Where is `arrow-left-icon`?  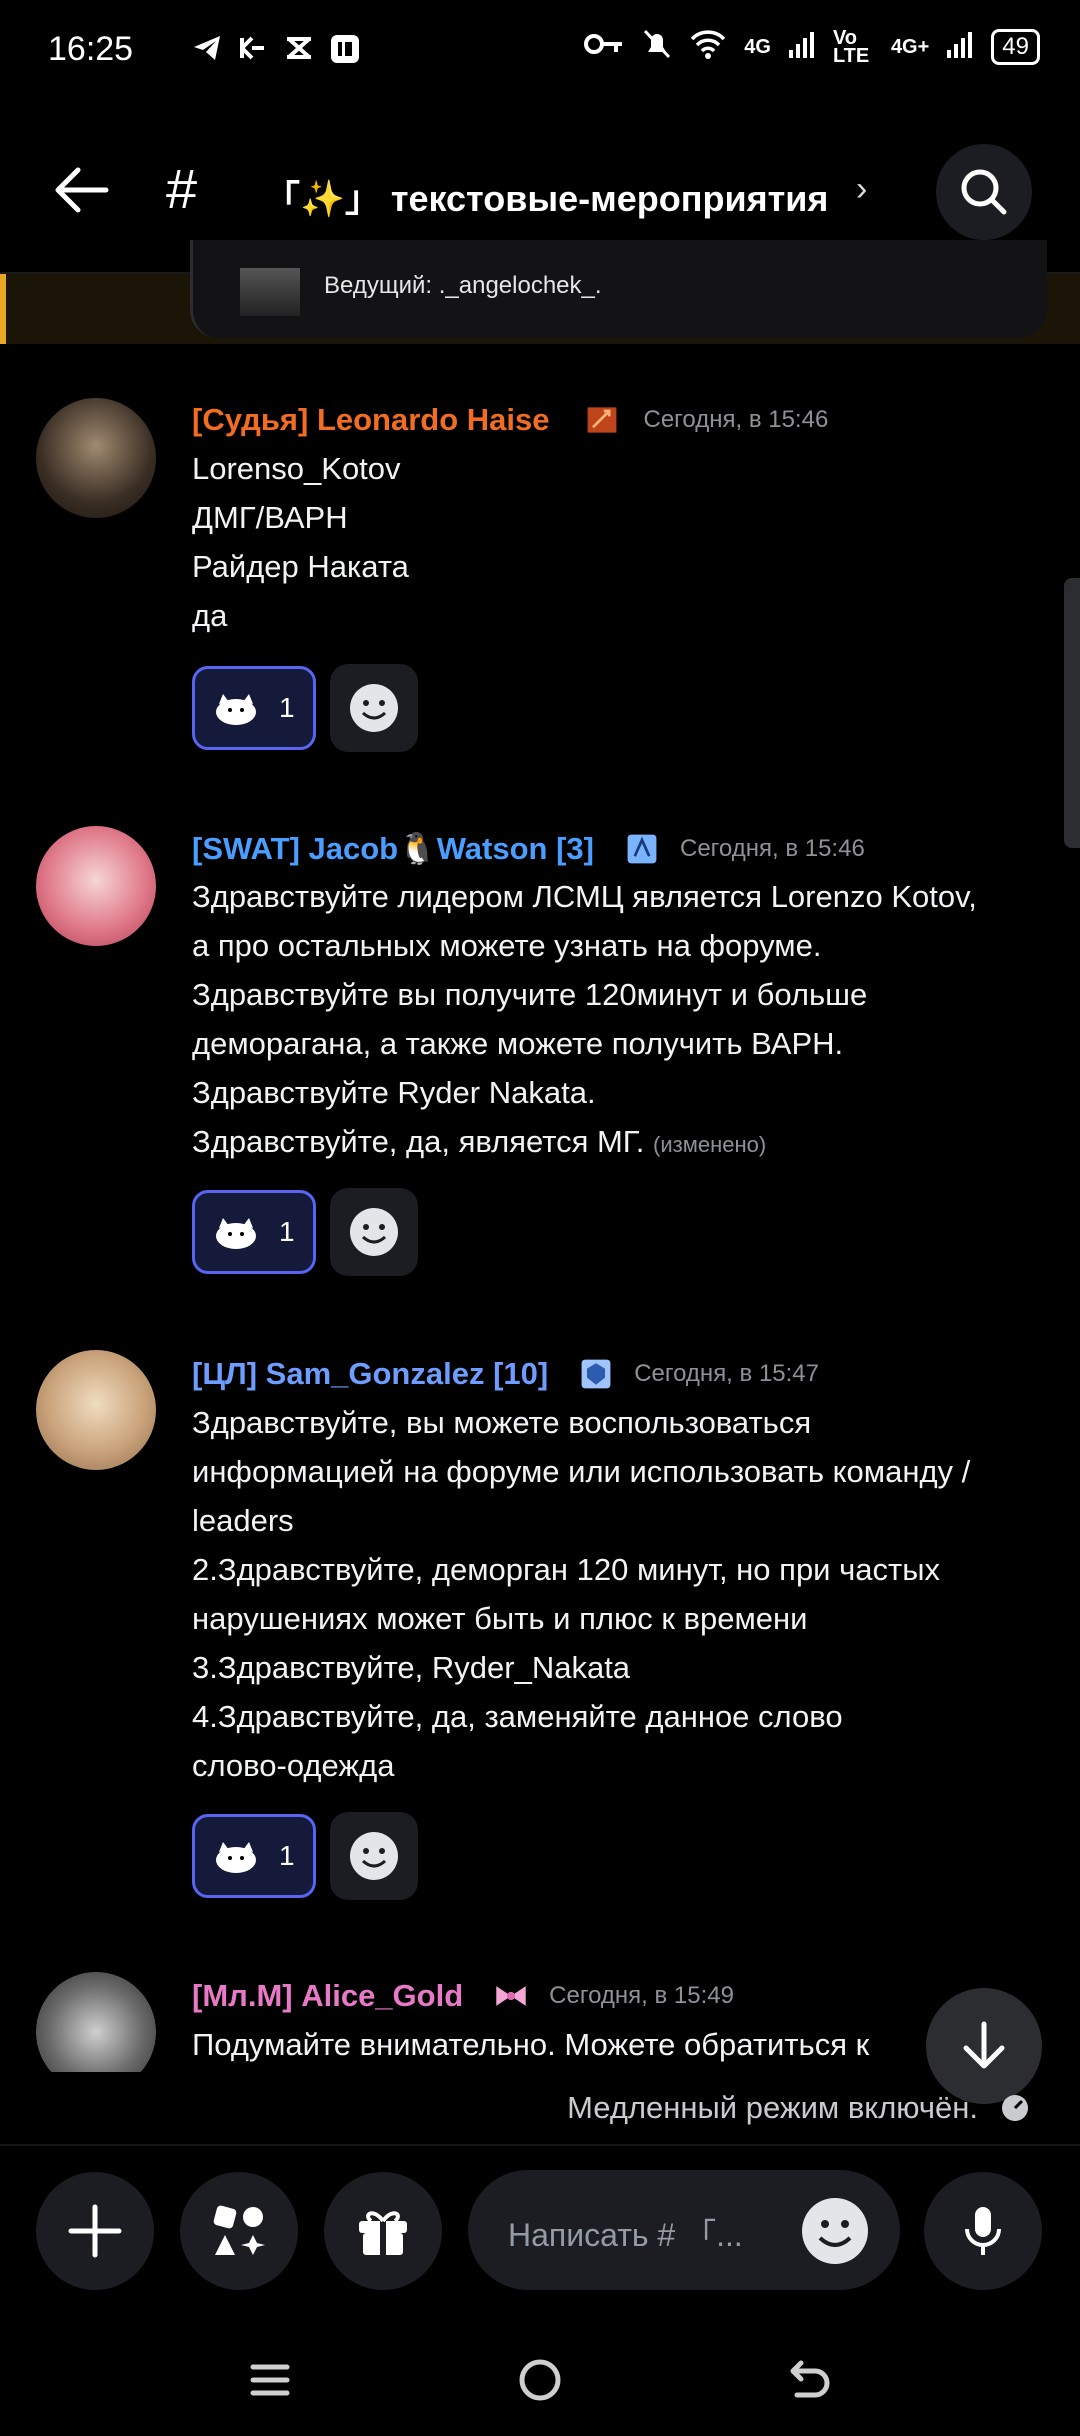
arrow-left-icon is located at coordinates (82, 190).